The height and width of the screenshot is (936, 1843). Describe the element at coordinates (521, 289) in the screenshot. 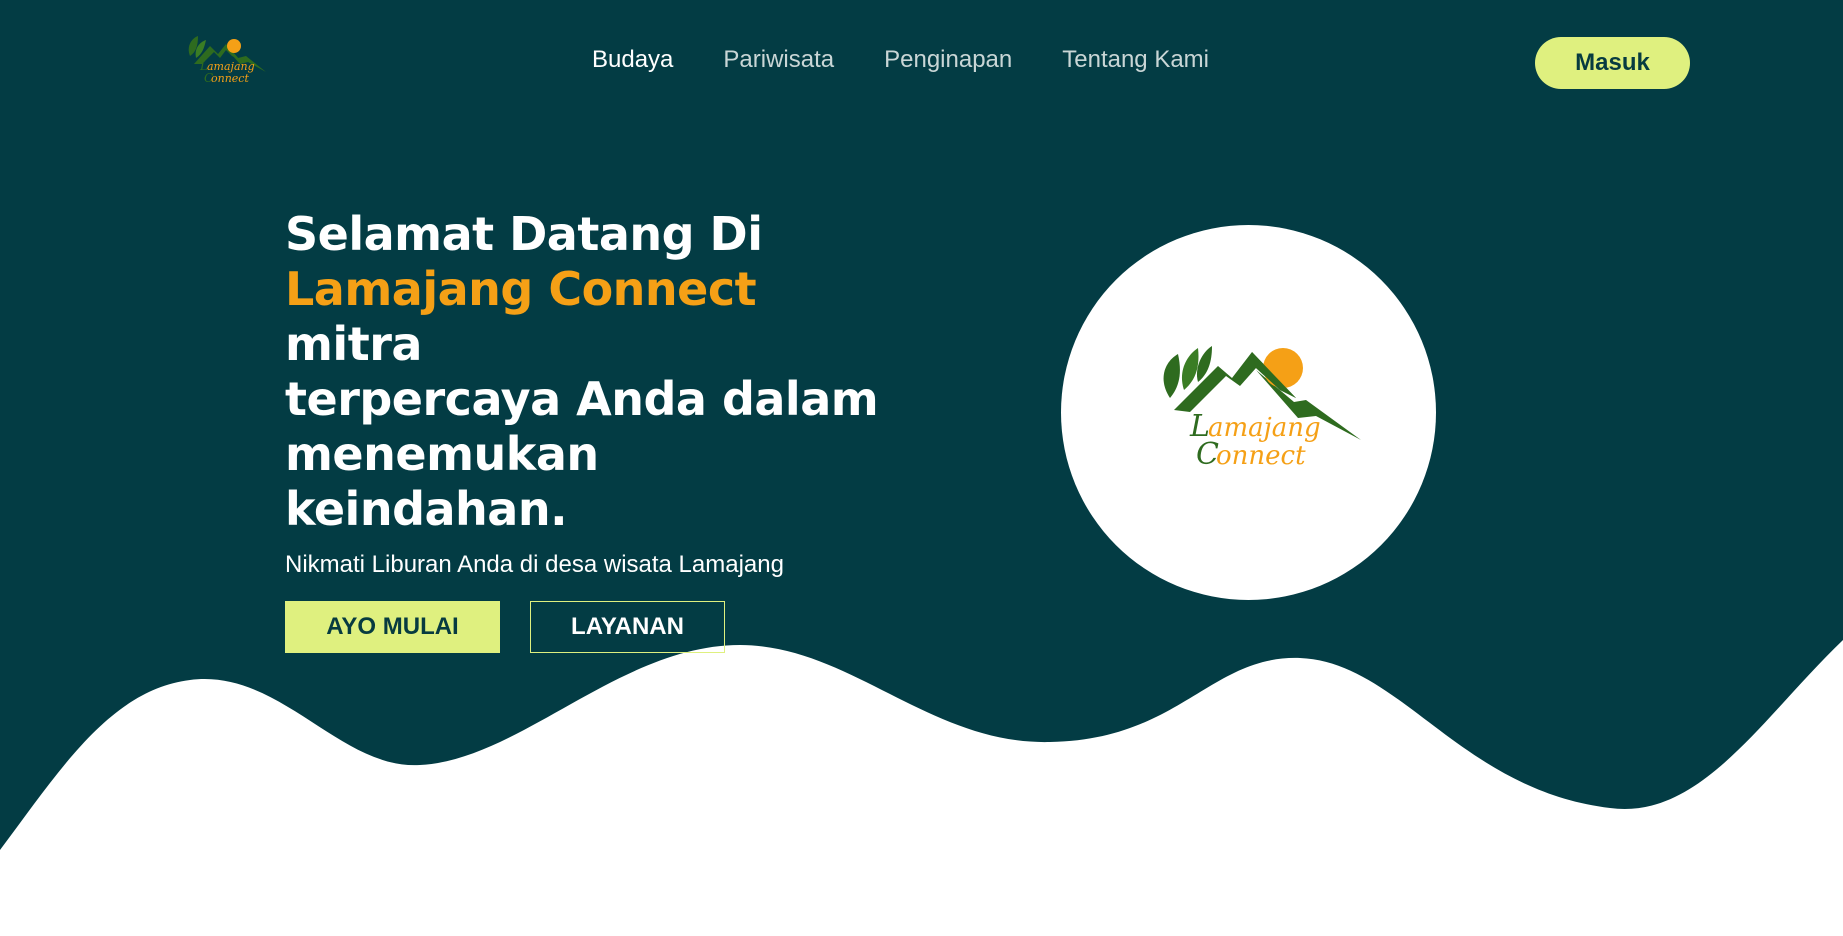

I see `headline-brand-accent: Lamajang Connect` at that location.